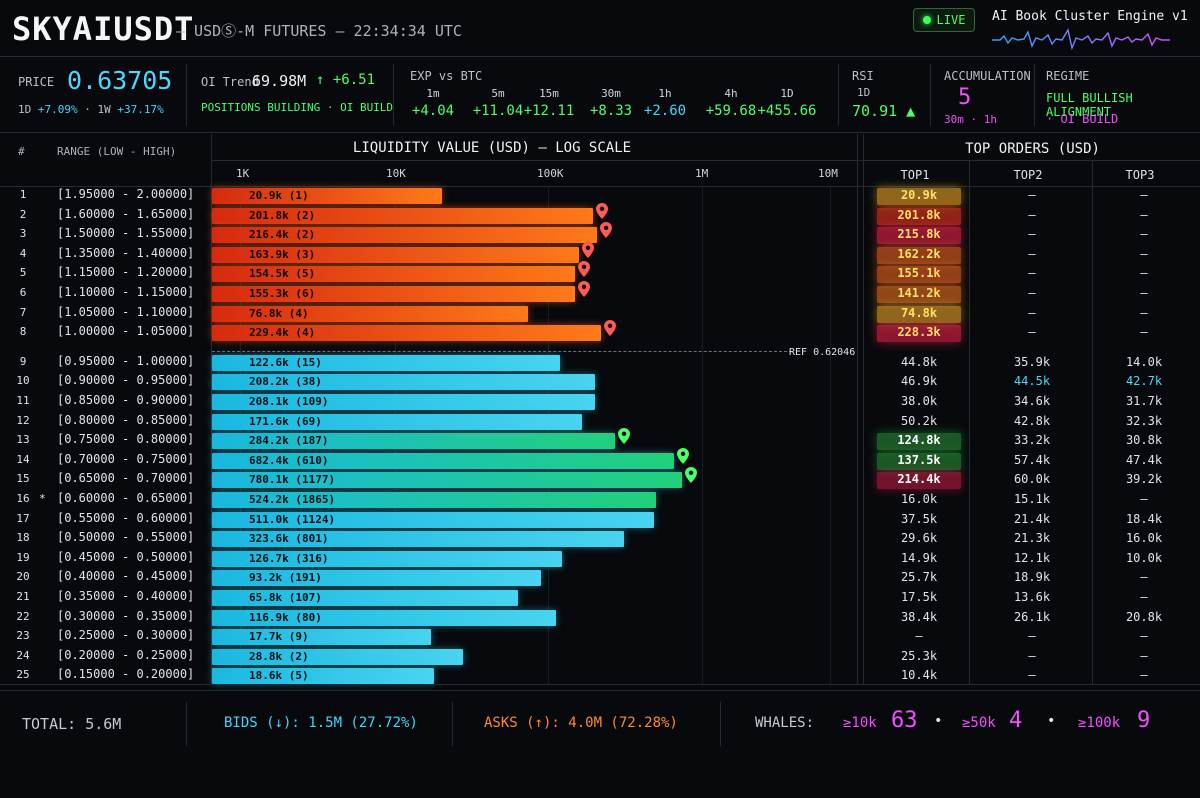 Image resolution: width=1200 pixels, height=798 pixels. Describe the element at coordinates (864, 92) in the screenshot. I see `rsi-timeframe: 1D` at that location.